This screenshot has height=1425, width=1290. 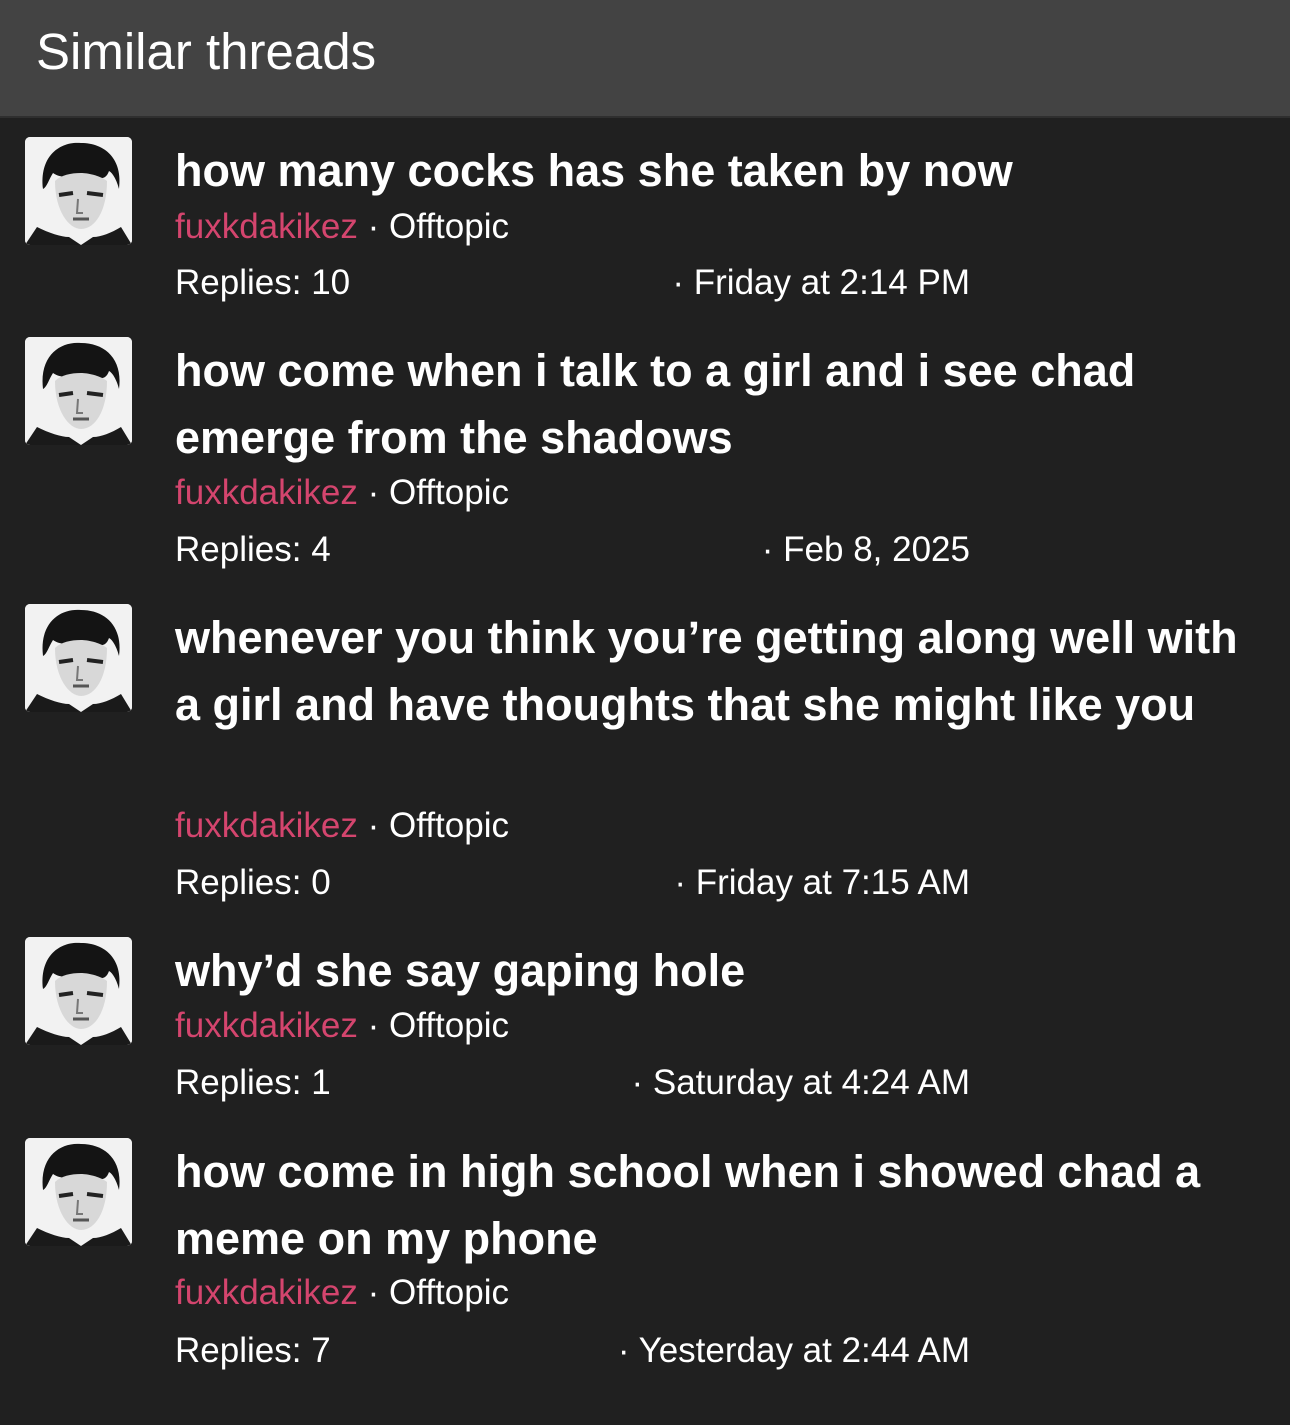 What do you see at coordinates (572, 550) in the screenshot?
I see `thread-stats: Replies: 4 · Feb 8, 2025` at bounding box center [572, 550].